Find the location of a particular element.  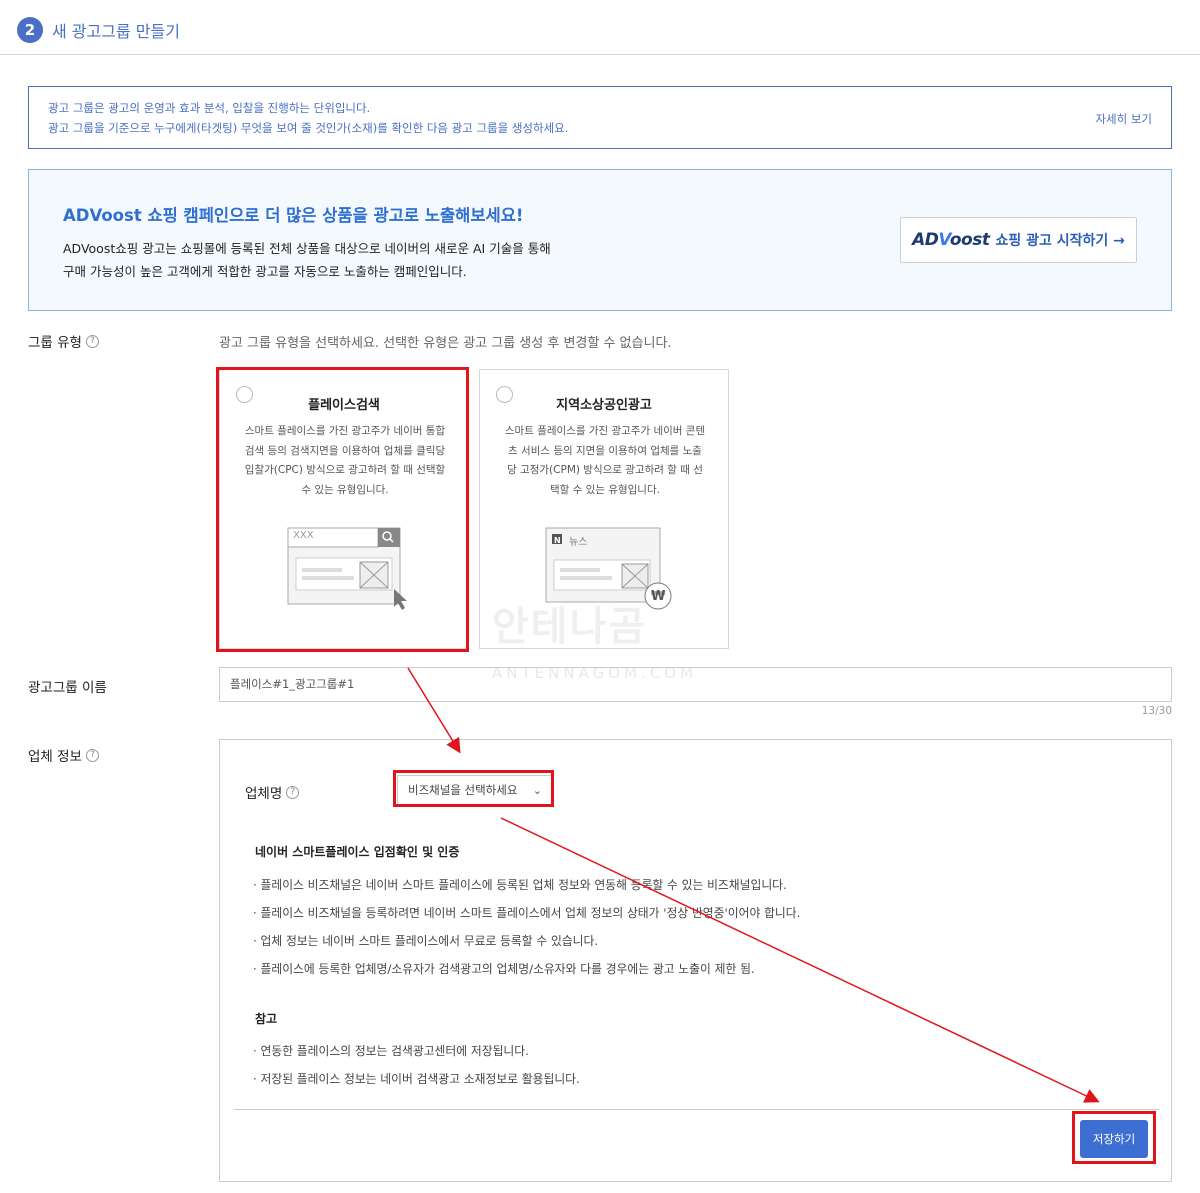

highlight-box-select is located at coordinates (473, 788).